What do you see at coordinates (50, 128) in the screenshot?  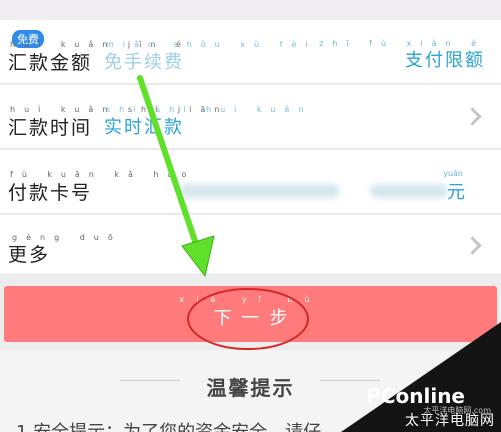 I see `time-label: 汇款时间` at bounding box center [50, 128].